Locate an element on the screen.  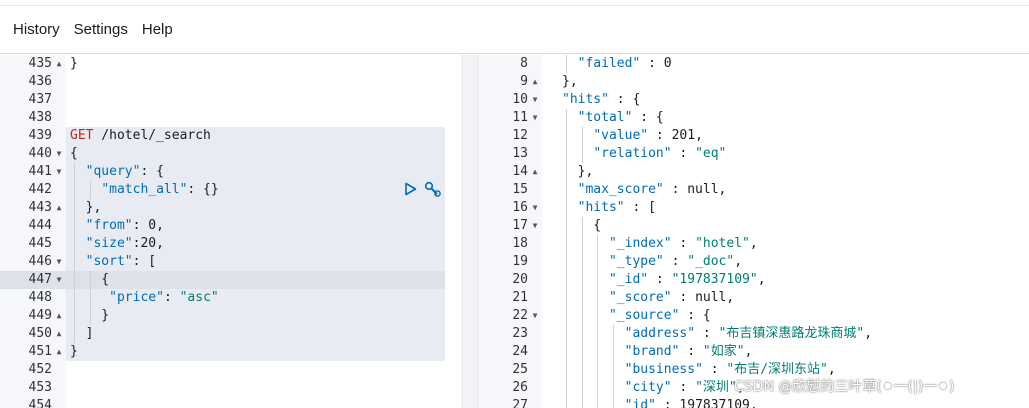
line-number: 8 is located at coordinates (524, 63).